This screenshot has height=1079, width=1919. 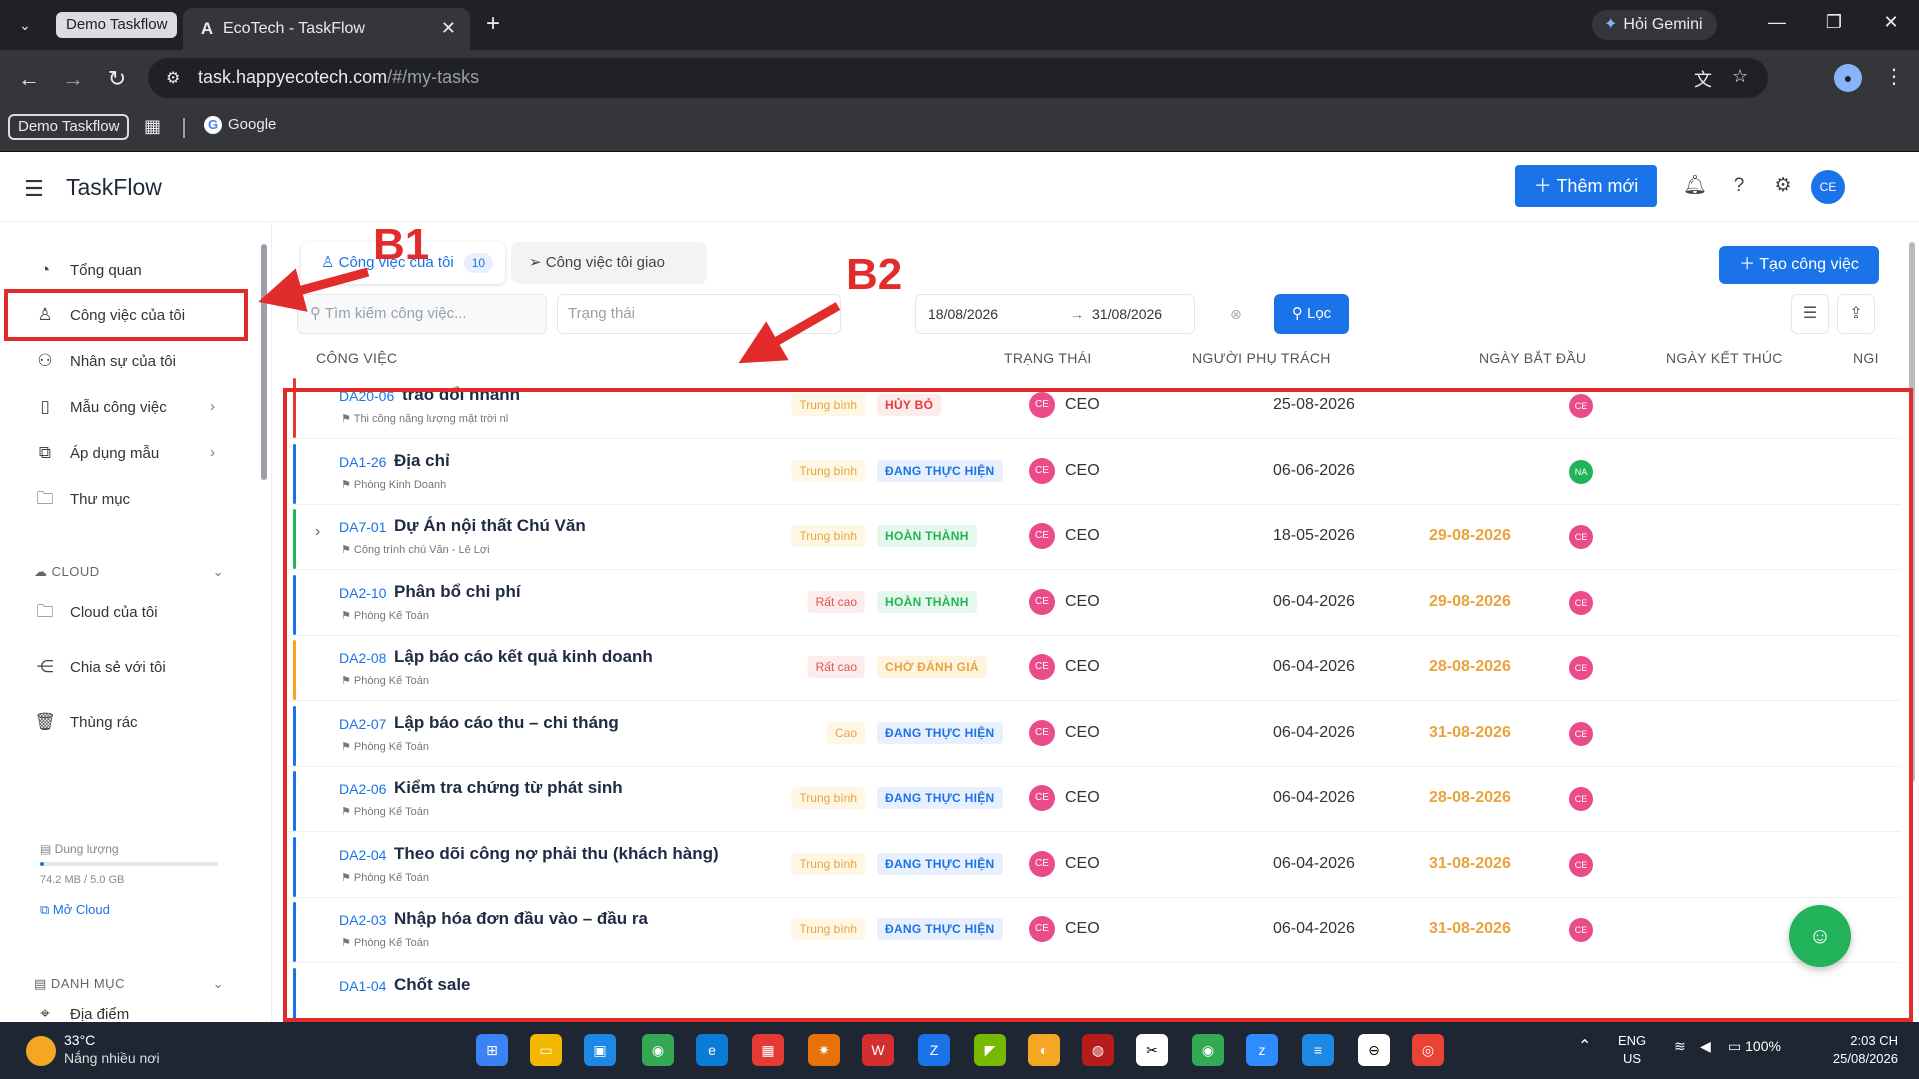 What do you see at coordinates (75, 910) in the screenshot?
I see `open-cloud-link: ⧉ Mở Cloud` at bounding box center [75, 910].